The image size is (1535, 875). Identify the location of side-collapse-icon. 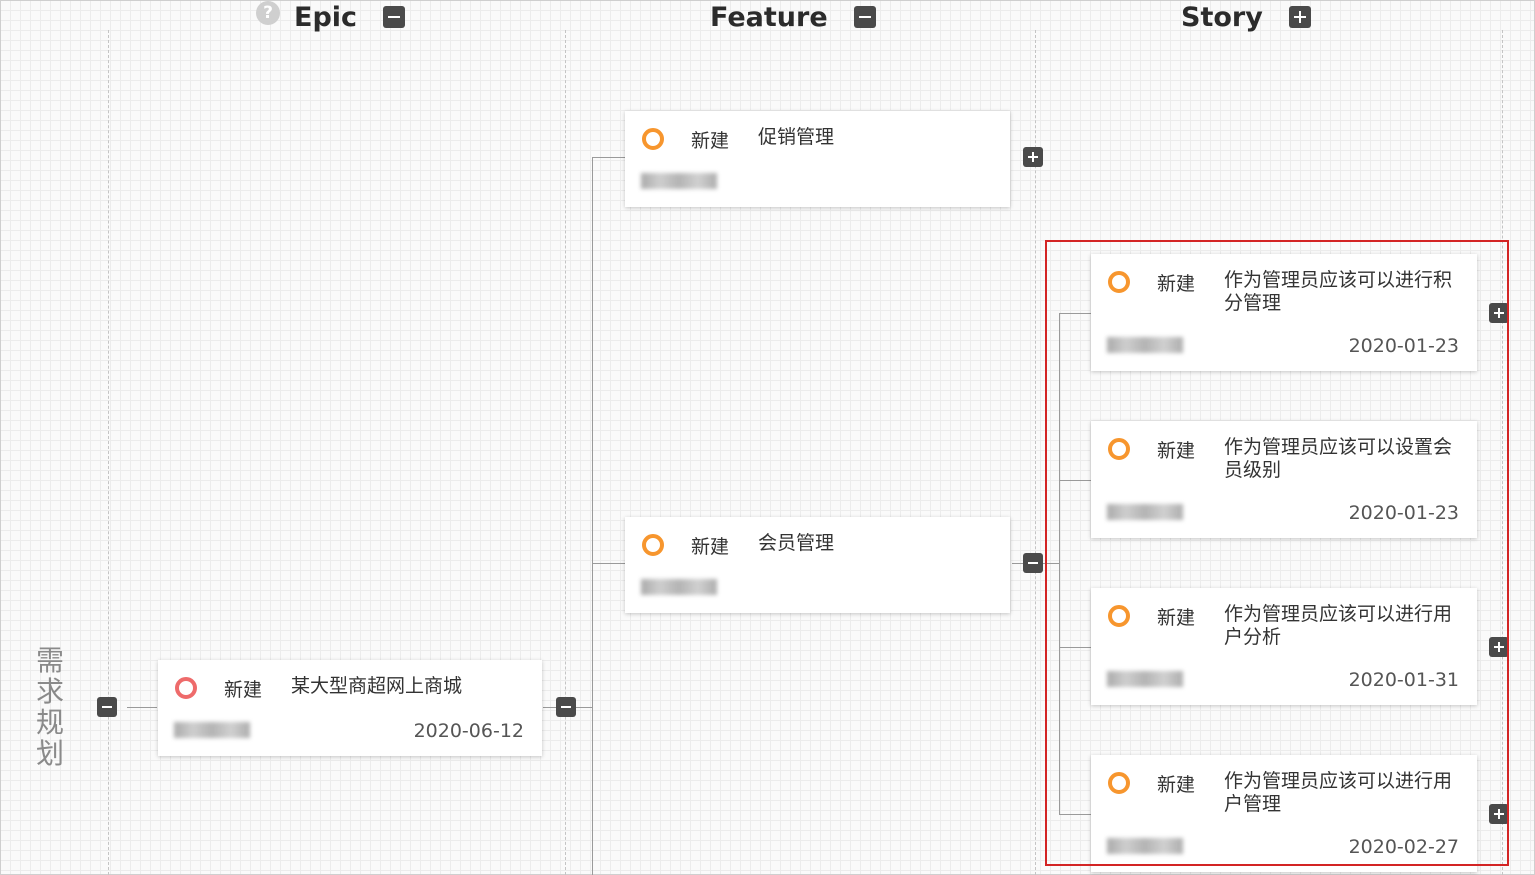
(107, 707).